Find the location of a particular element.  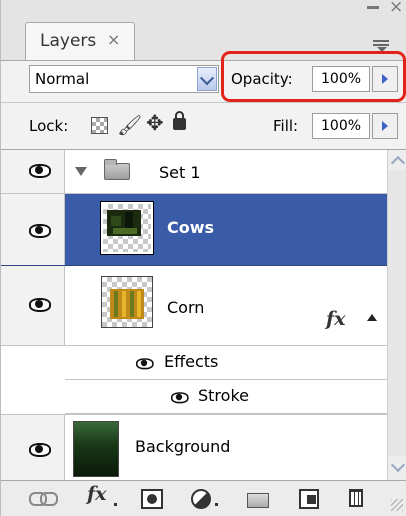

fill-value: 100% is located at coordinates (341, 126).